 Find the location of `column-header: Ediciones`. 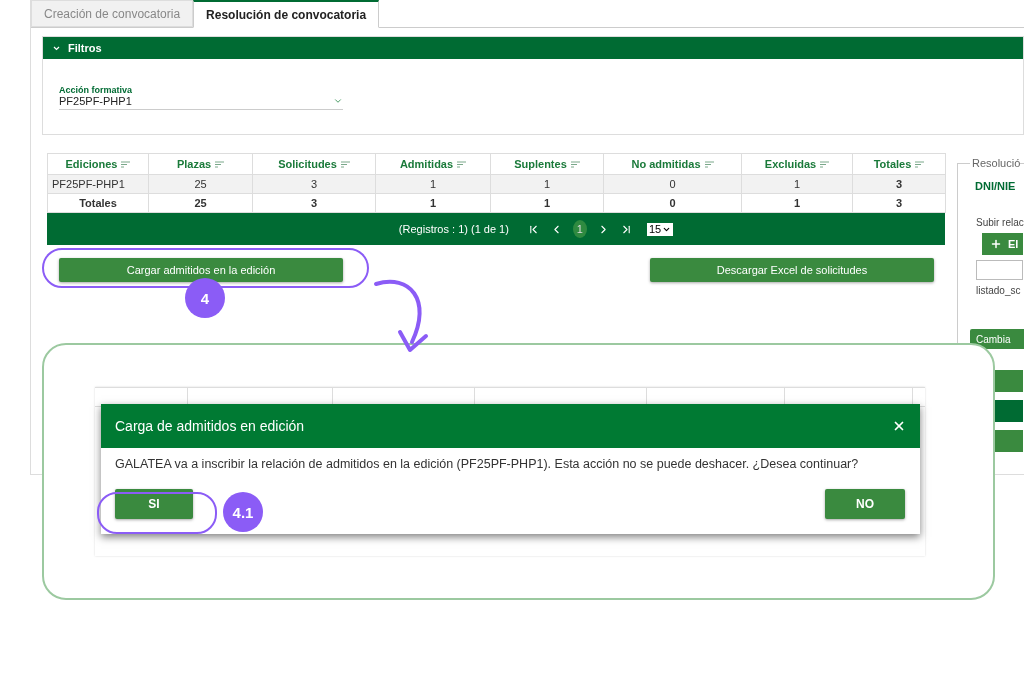

column-header: Ediciones is located at coordinates (98, 164).